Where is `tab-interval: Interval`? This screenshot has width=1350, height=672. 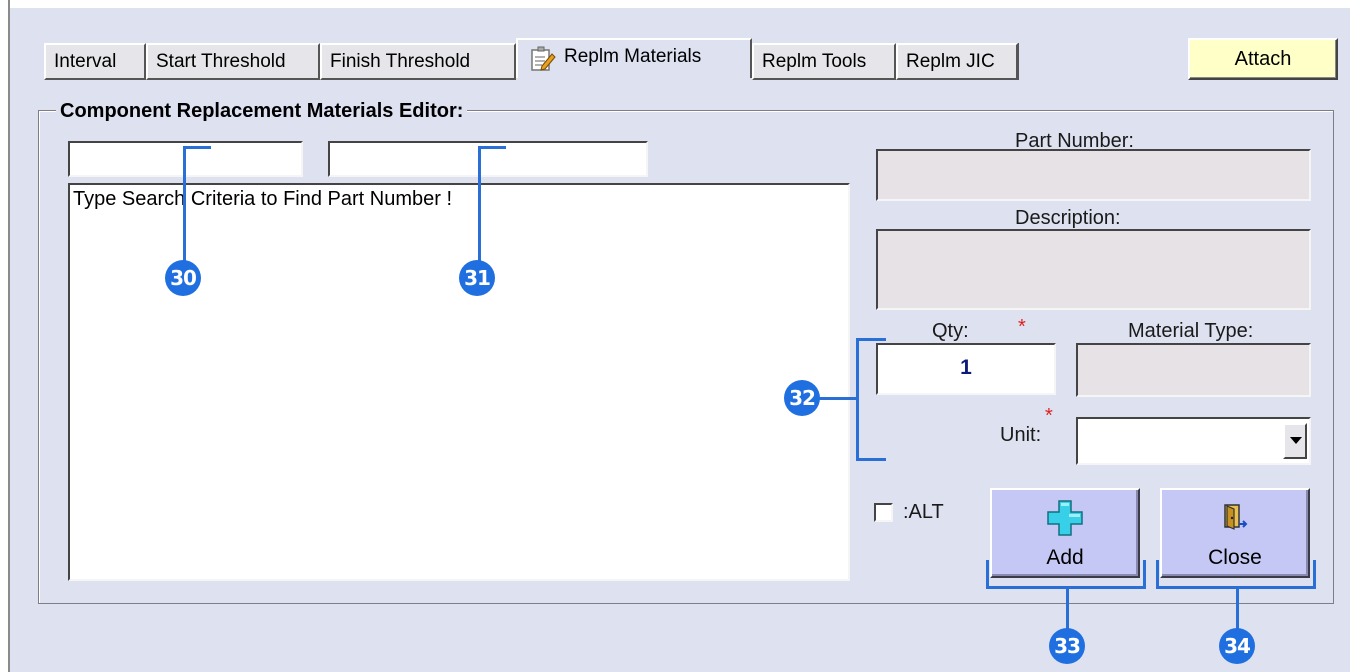 tab-interval: Interval is located at coordinates (95, 61).